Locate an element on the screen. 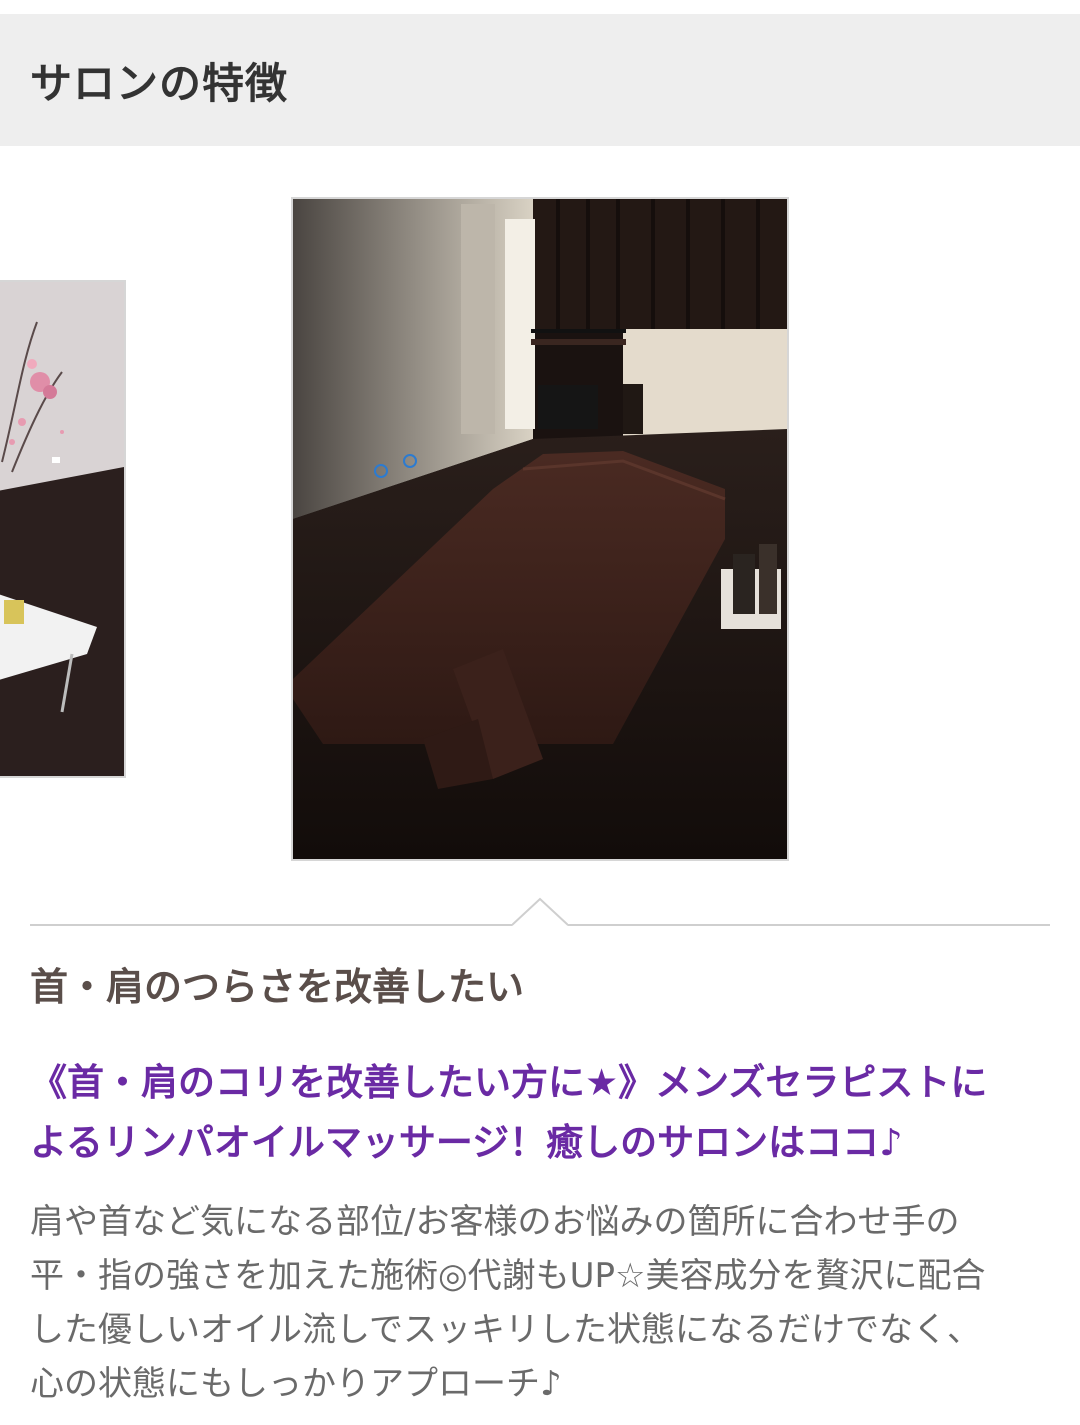  section-header: サロンの特徴 is located at coordinates (540, 80).